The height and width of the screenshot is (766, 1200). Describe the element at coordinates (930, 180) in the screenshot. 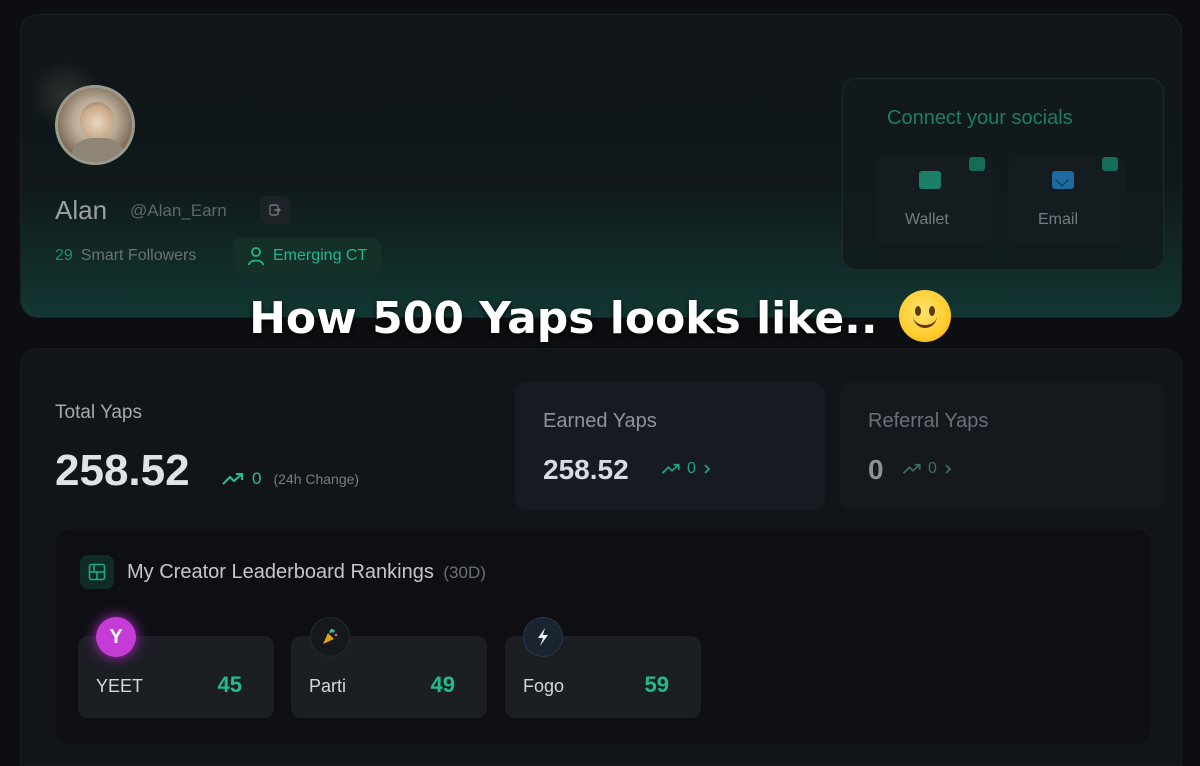

I see `wallet-icon` at that location.